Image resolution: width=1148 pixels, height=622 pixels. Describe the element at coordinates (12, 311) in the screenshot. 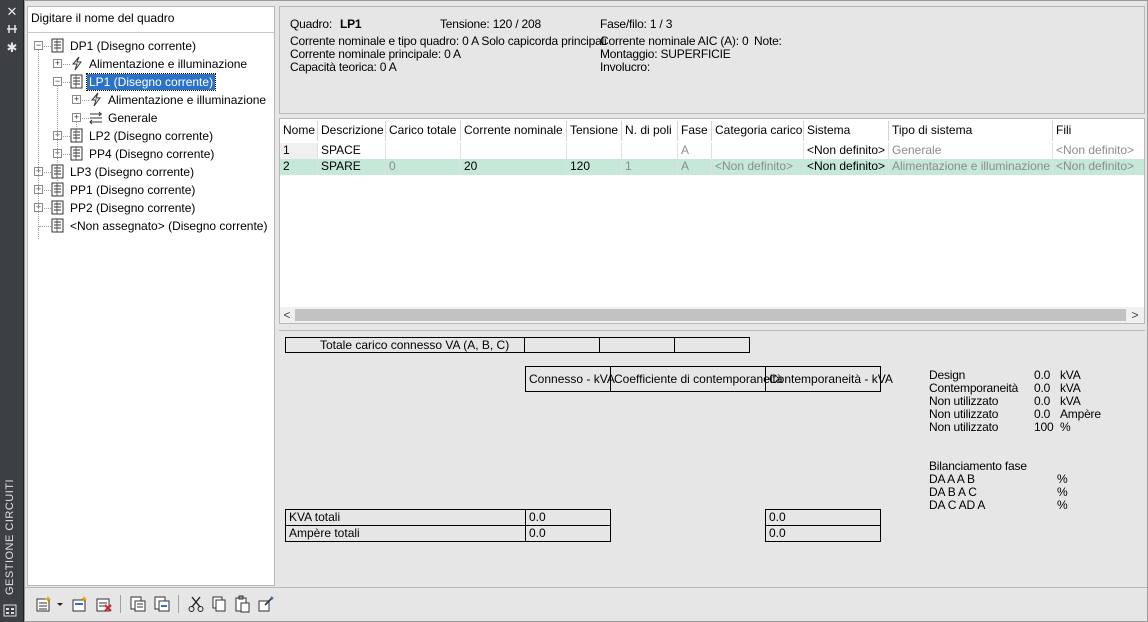

I see `palette-strip: ✕ ✱ GESTIONE CIRCUITI` at that location.